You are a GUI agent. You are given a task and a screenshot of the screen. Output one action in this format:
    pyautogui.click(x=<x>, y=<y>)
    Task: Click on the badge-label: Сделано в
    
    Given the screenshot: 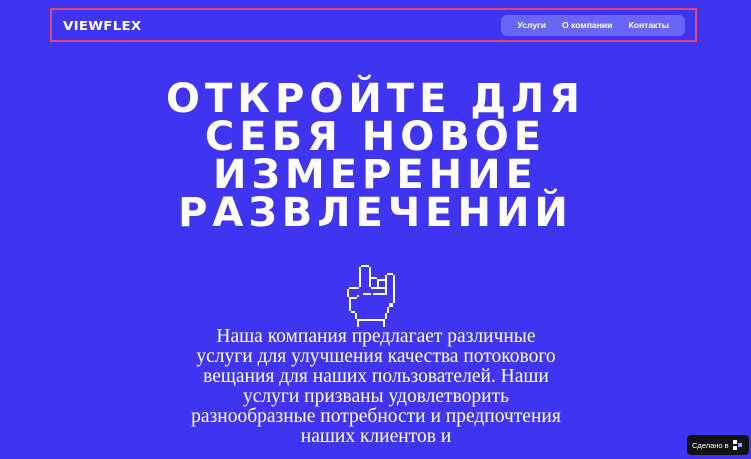 What is the action you would take?
    pyautogui.click(x=710, y=445)
    